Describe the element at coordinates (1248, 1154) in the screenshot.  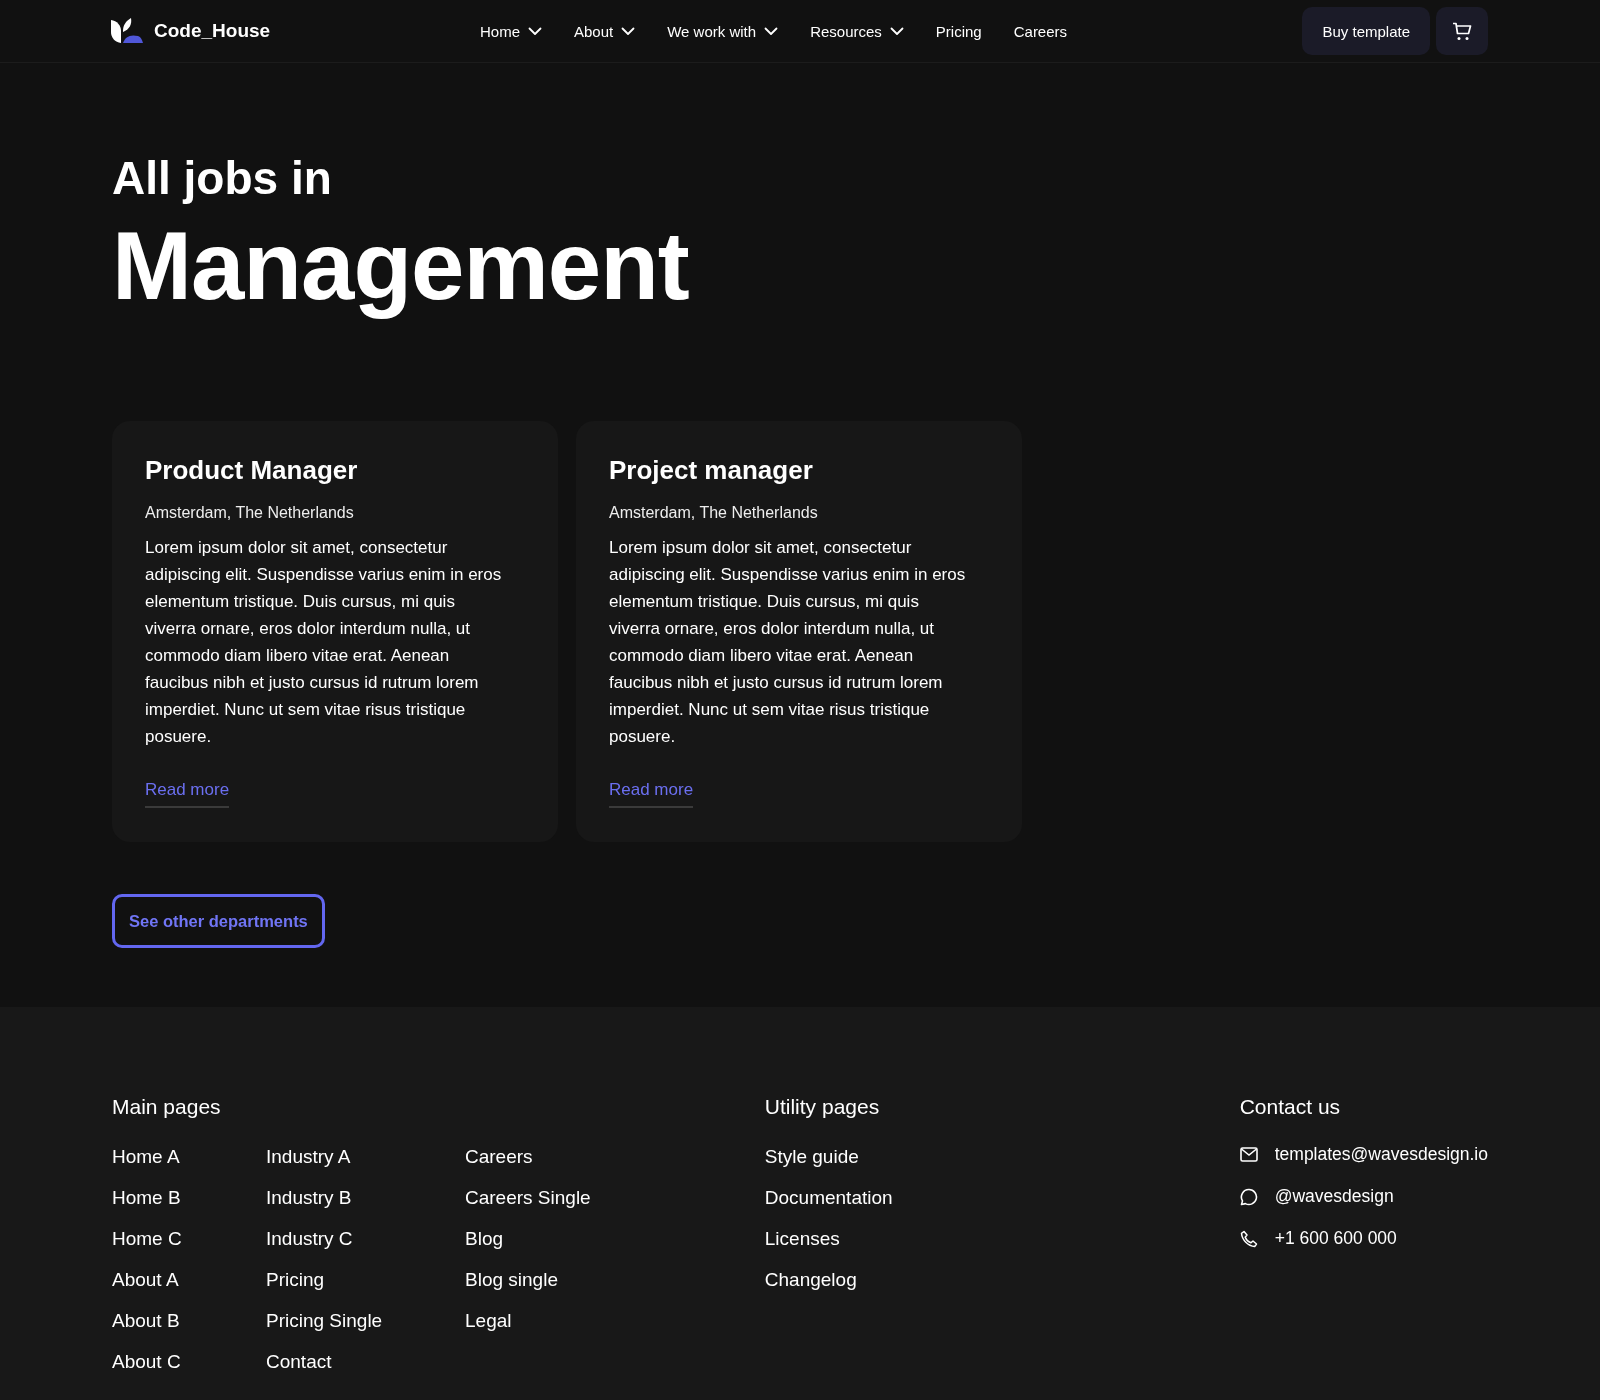
I see `envelope-icon` at that location.